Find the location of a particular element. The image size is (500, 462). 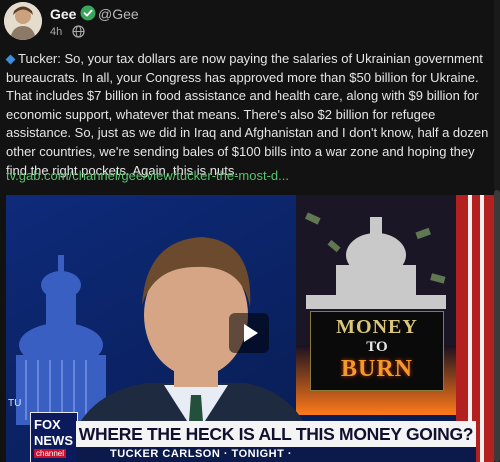

author-name: Gee is located at coordinates (63, 14).